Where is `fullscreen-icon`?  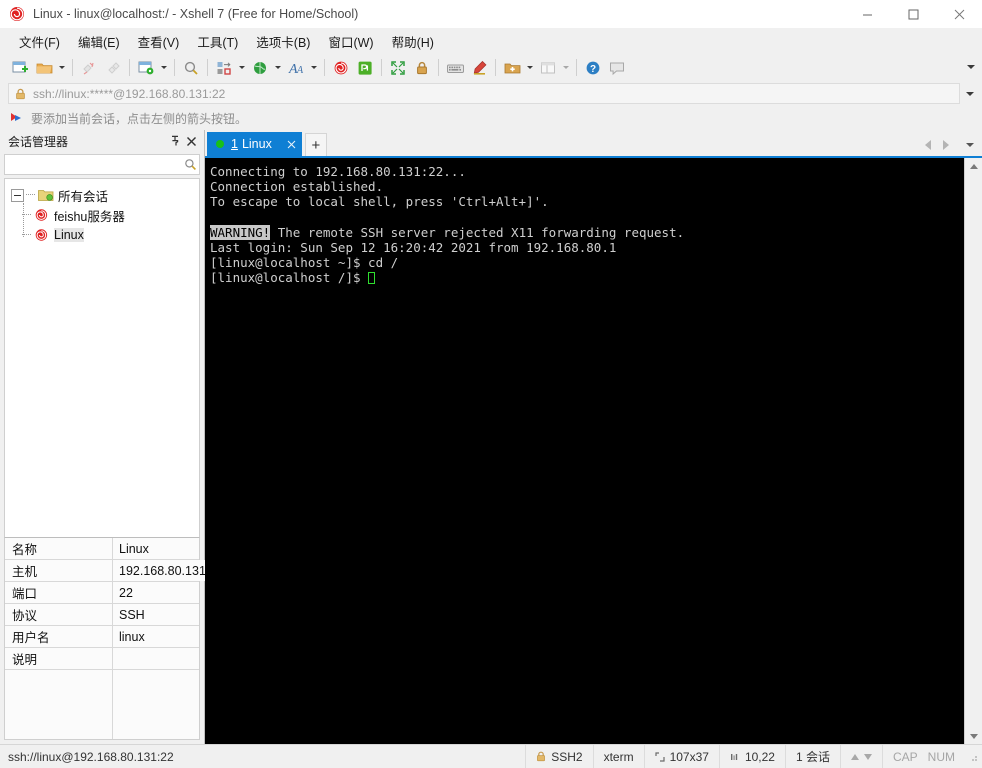 fullscreen-icon is located at coordinates (398, 68).